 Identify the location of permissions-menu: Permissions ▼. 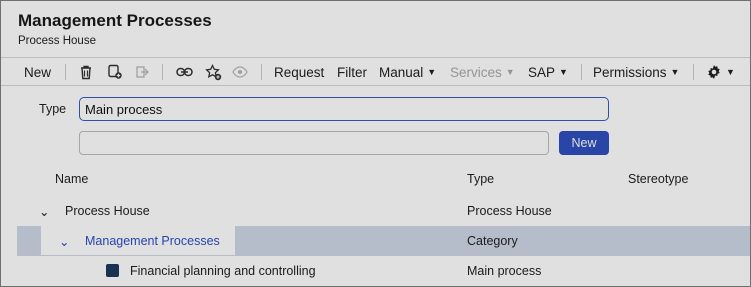
(636, 72).